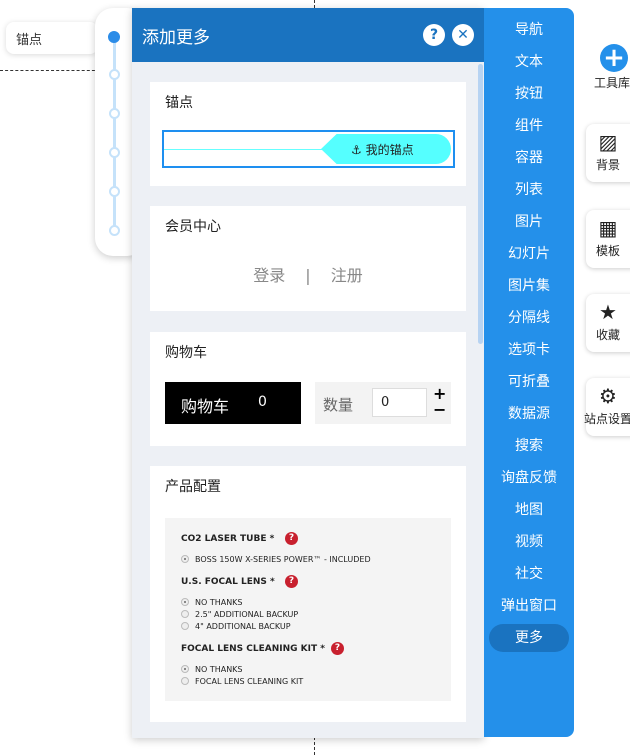  What do you see at coordinates (529, 510) in the screenshot?
I see `nav-item: 地图` at bounding box center [529, 510].